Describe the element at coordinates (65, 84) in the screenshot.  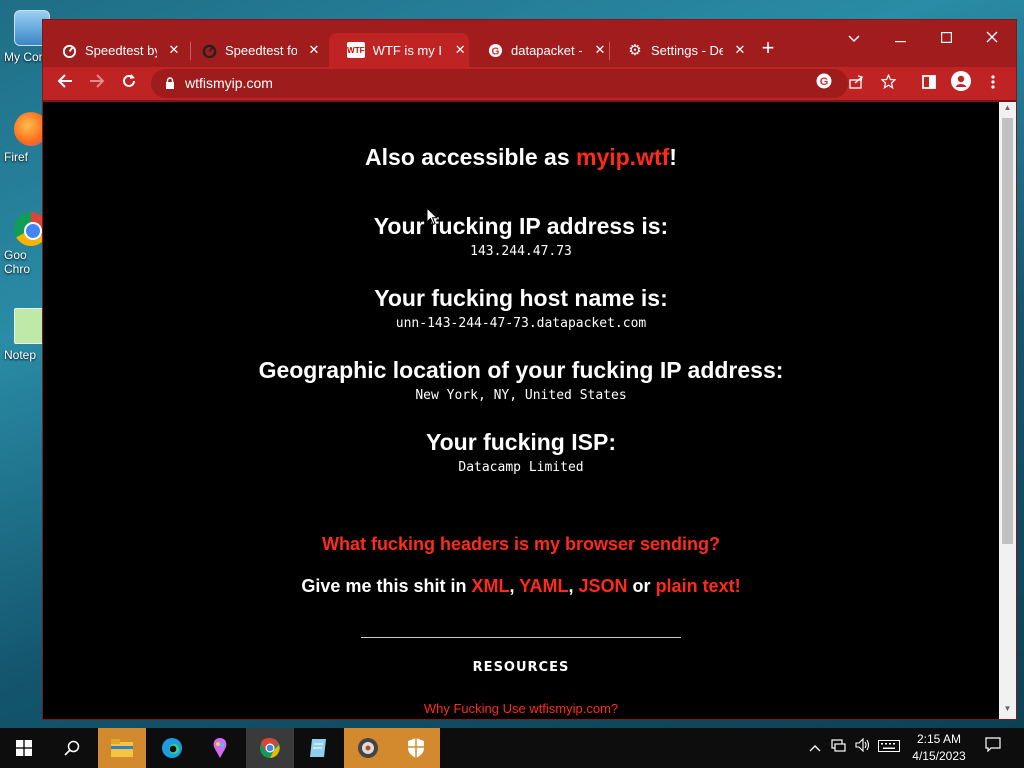
I see `back-button` at that location.